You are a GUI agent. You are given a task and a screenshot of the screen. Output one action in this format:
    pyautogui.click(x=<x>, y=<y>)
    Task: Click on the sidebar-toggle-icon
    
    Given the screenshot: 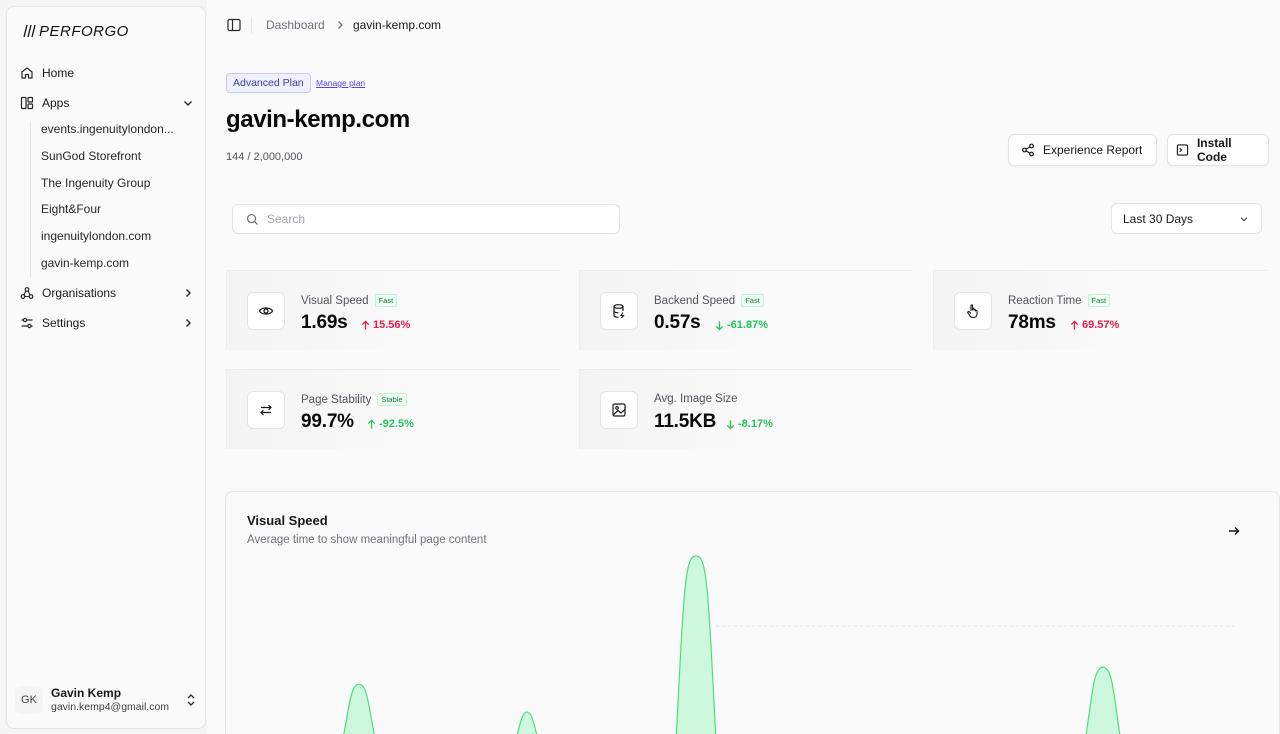 What is the action you would take?
    pyautogui.click(x=234, y=25)
    